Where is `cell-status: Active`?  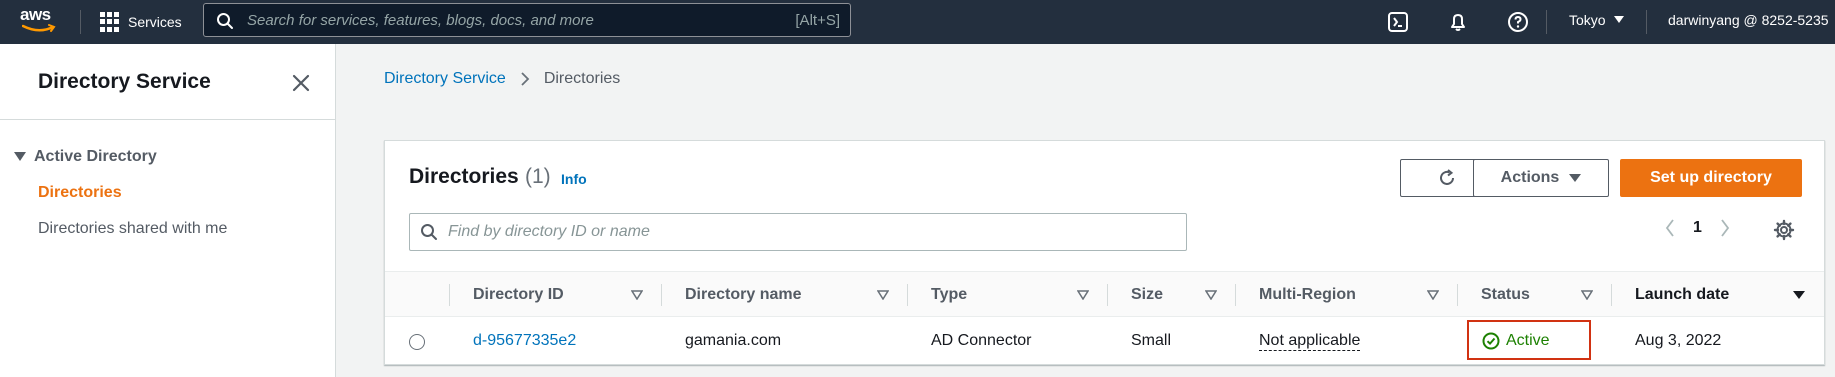 cell-status: Active is located at coordinates (1516, 341).